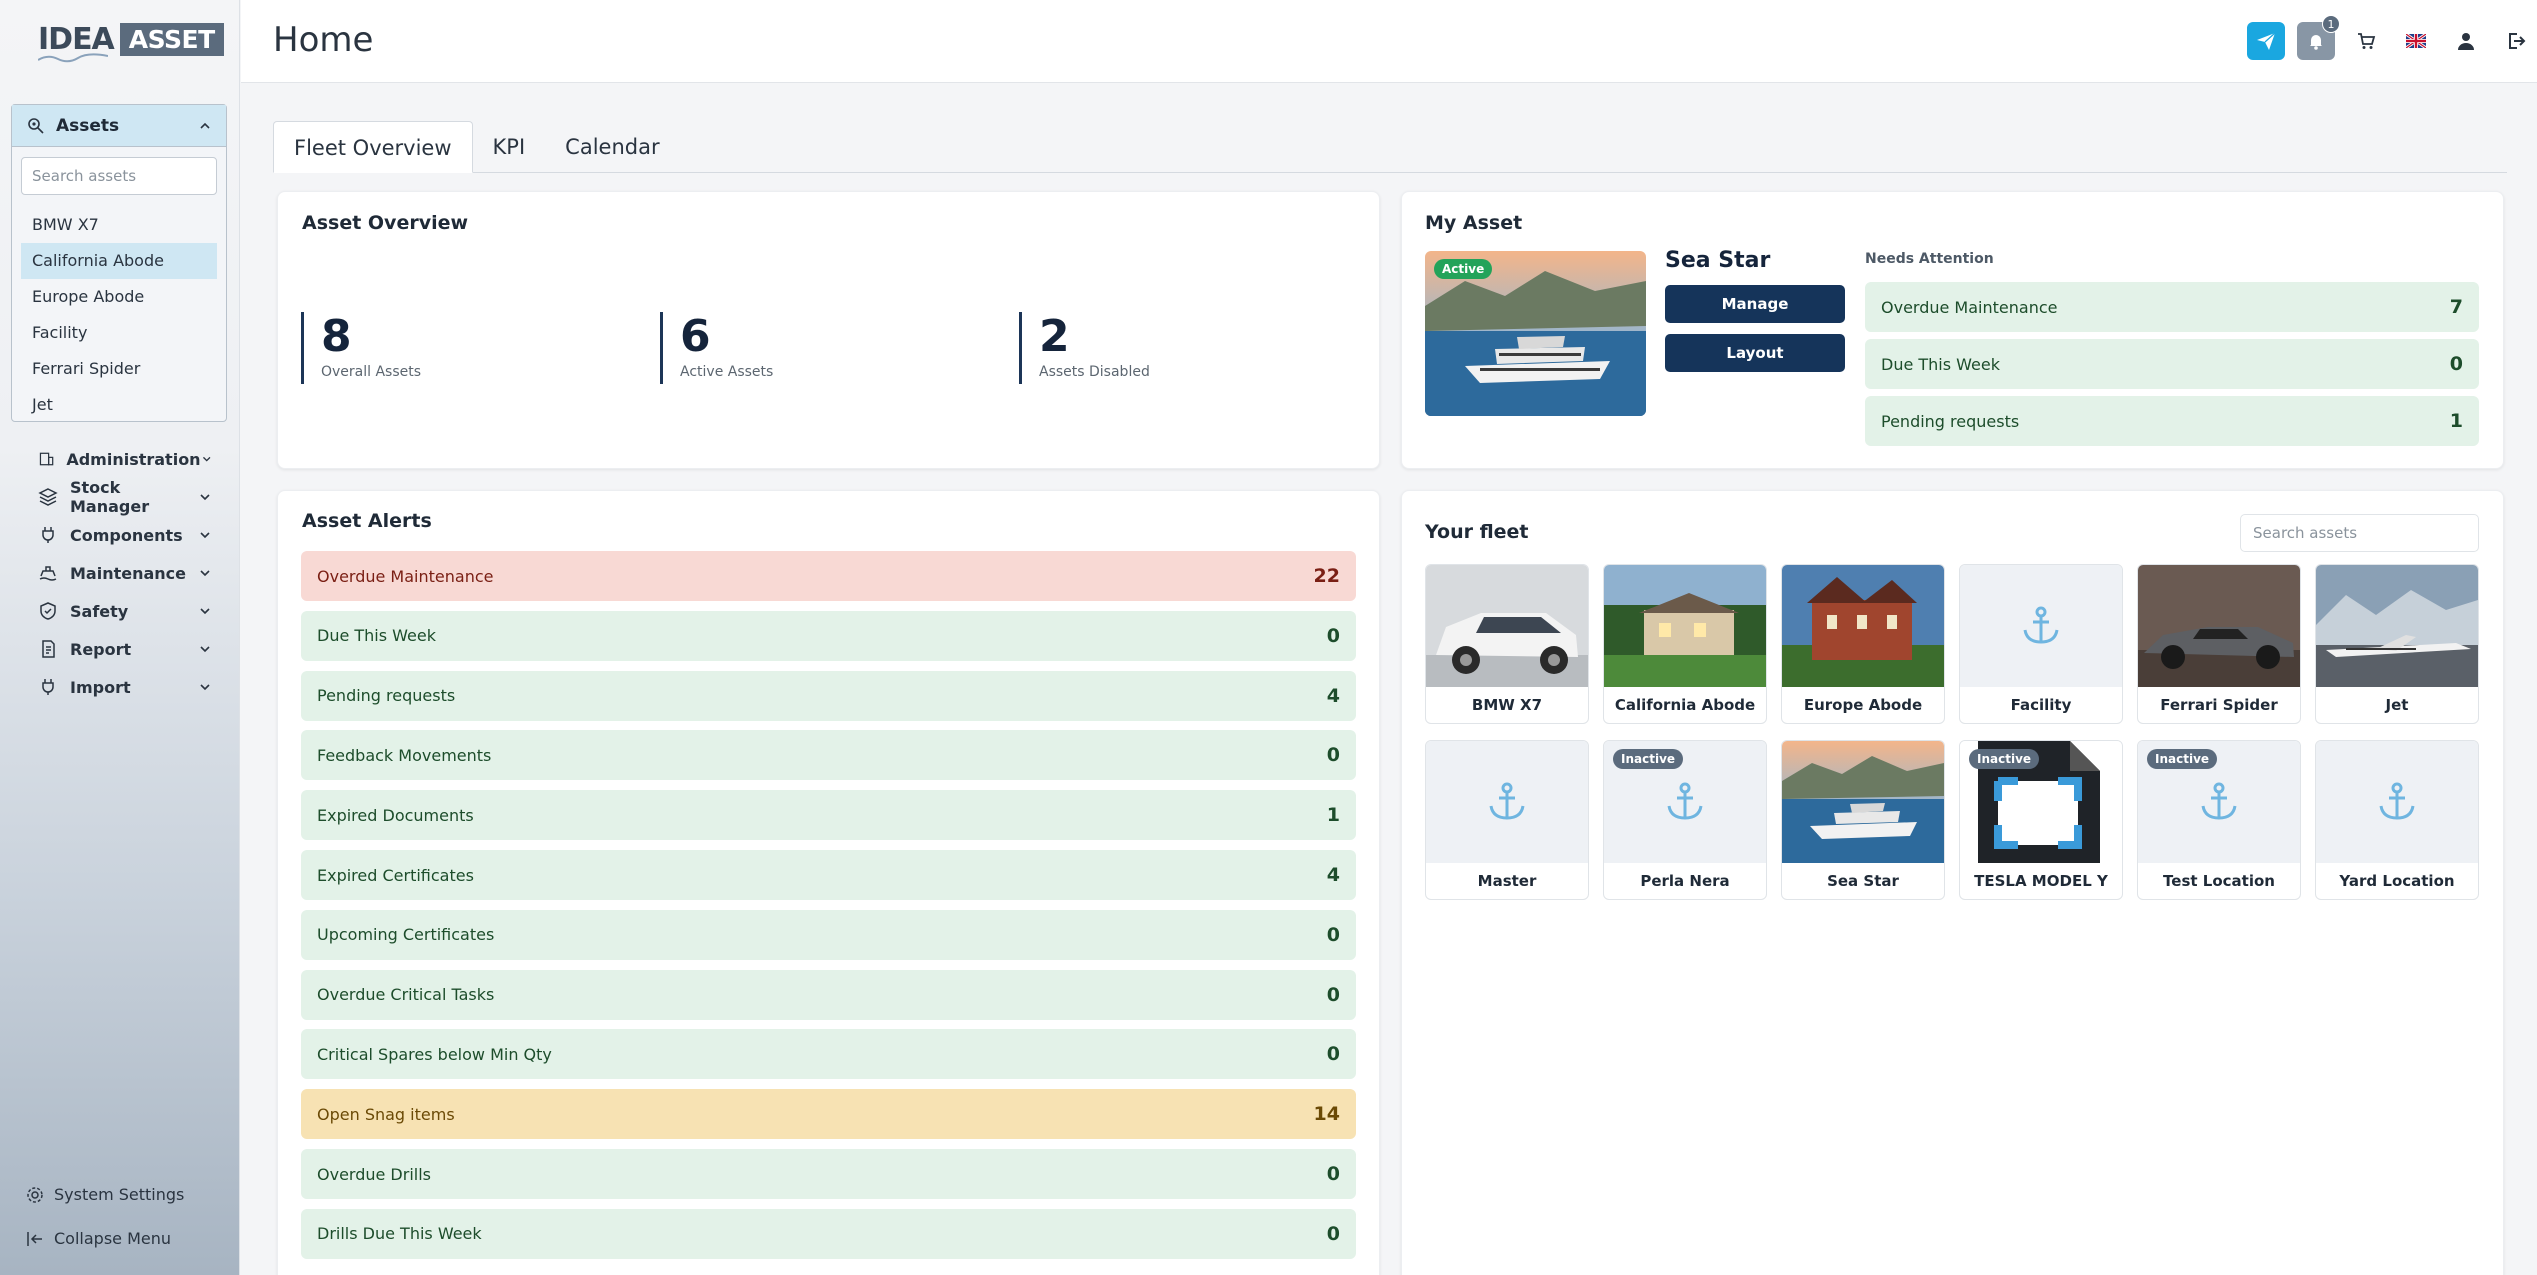 The width and height of the screenshot is (2537, 1275). What do you see at coordinates (101, 649) in the screenshot?
I see `sidebar-item-label: Report` at bounding box center [101, 649].